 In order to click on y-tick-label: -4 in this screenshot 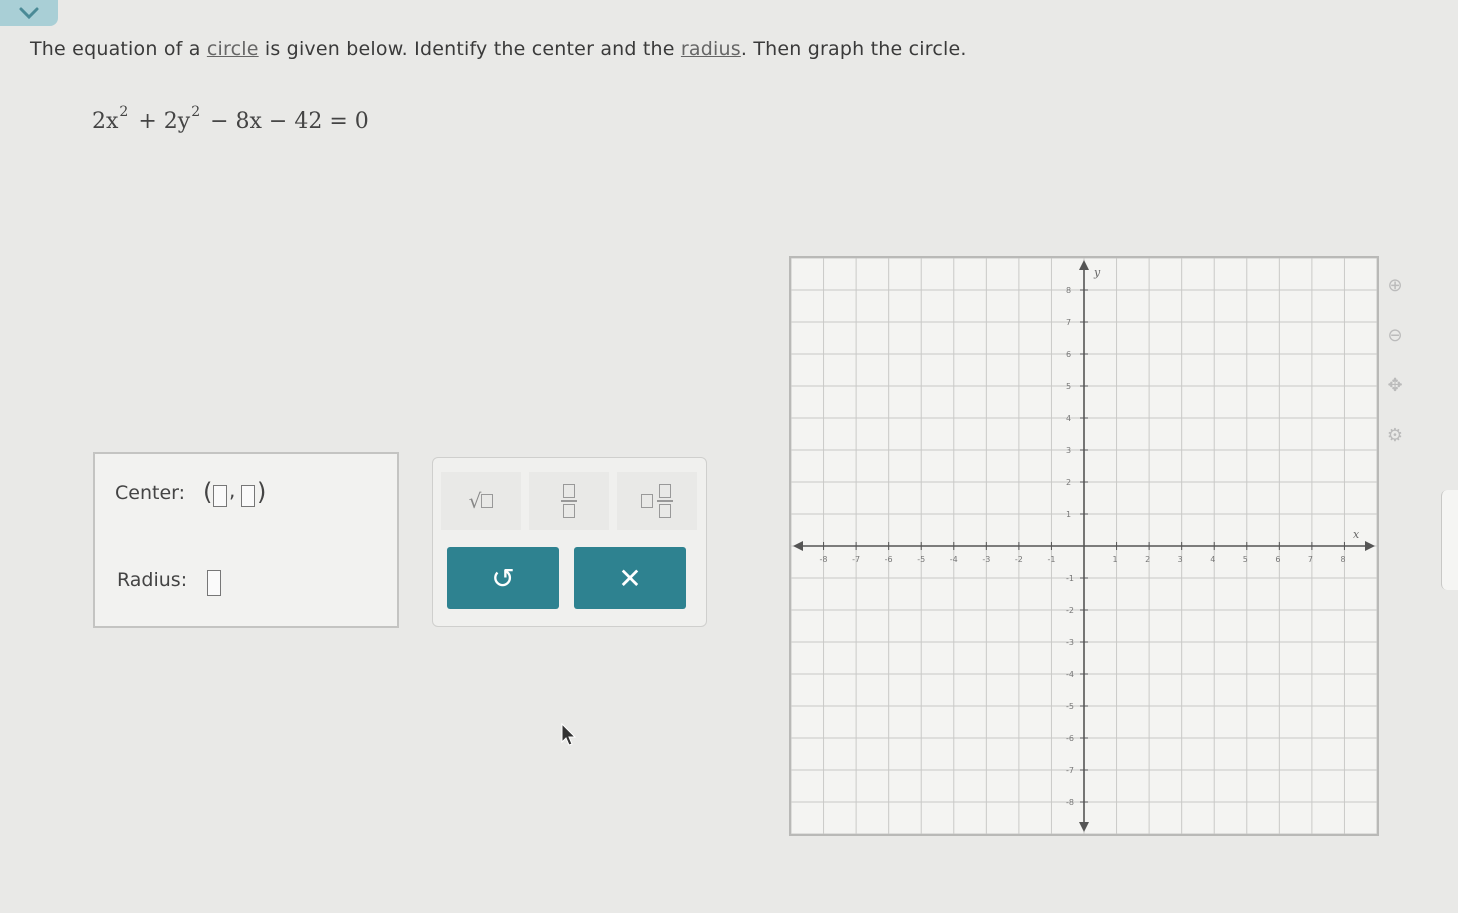, I will do `click(1070, 674)`.